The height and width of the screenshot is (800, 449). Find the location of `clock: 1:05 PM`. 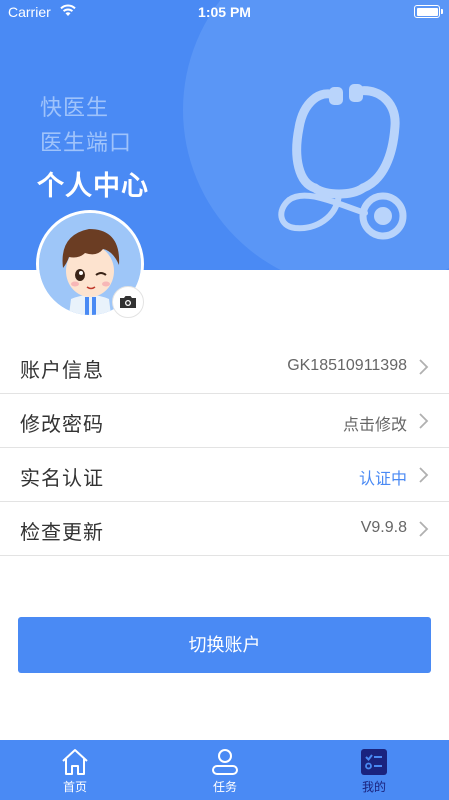

clock: 1:05 PM is located at coordinates (224, 12).